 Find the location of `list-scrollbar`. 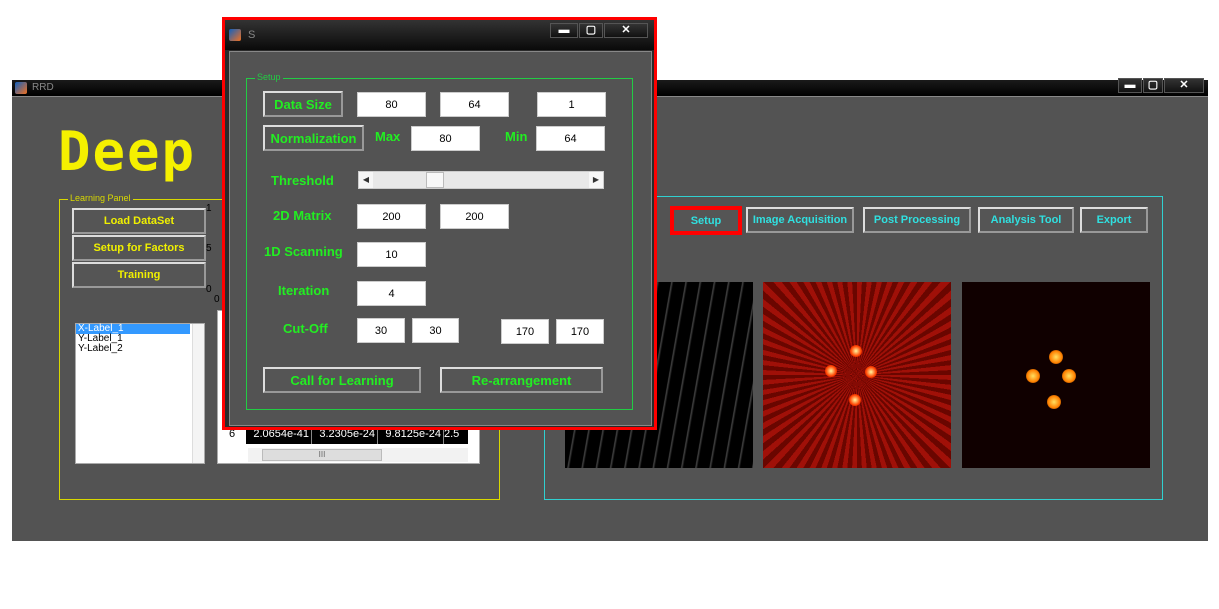

list-scrollbar is located at coordinates (198, 393).